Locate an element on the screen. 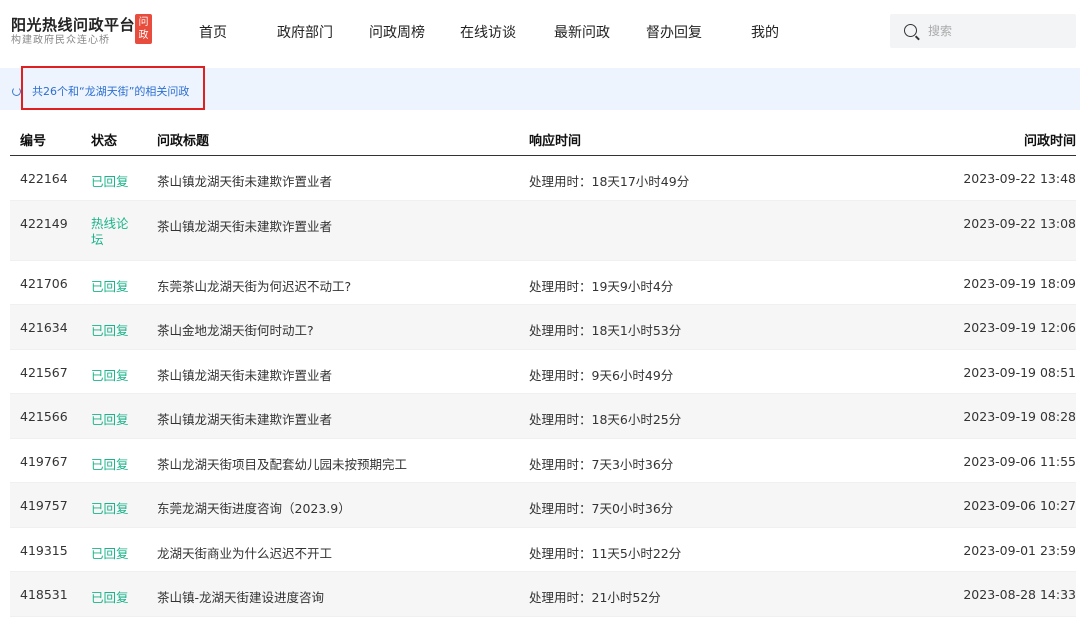  row-id: 422164 is located at coordinates (44, 178).